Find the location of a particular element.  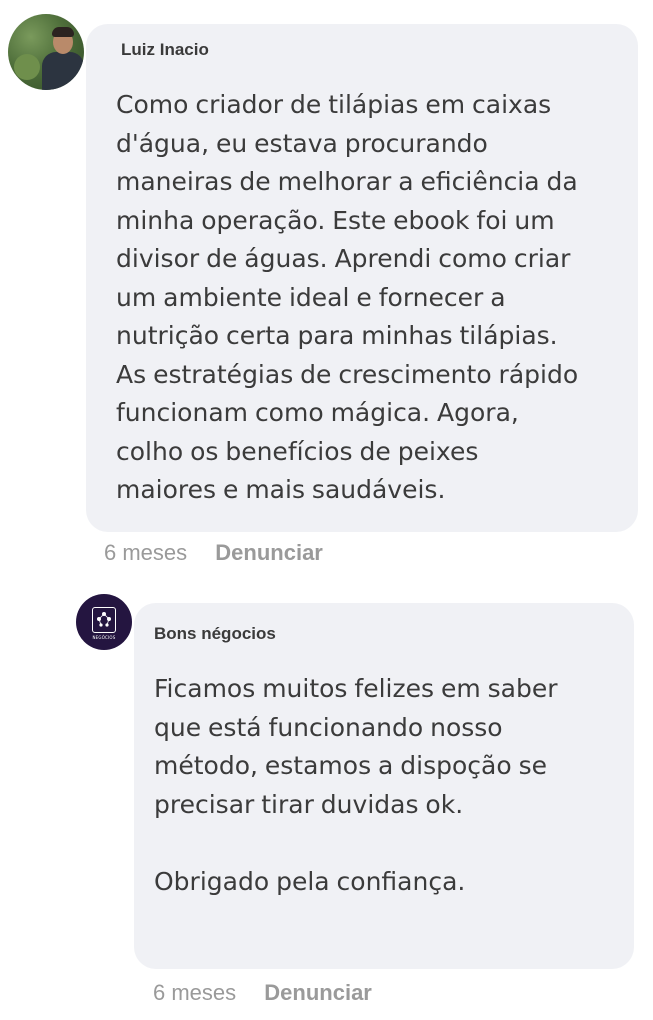

logo-network-icon is located at coordinates (104, 620).